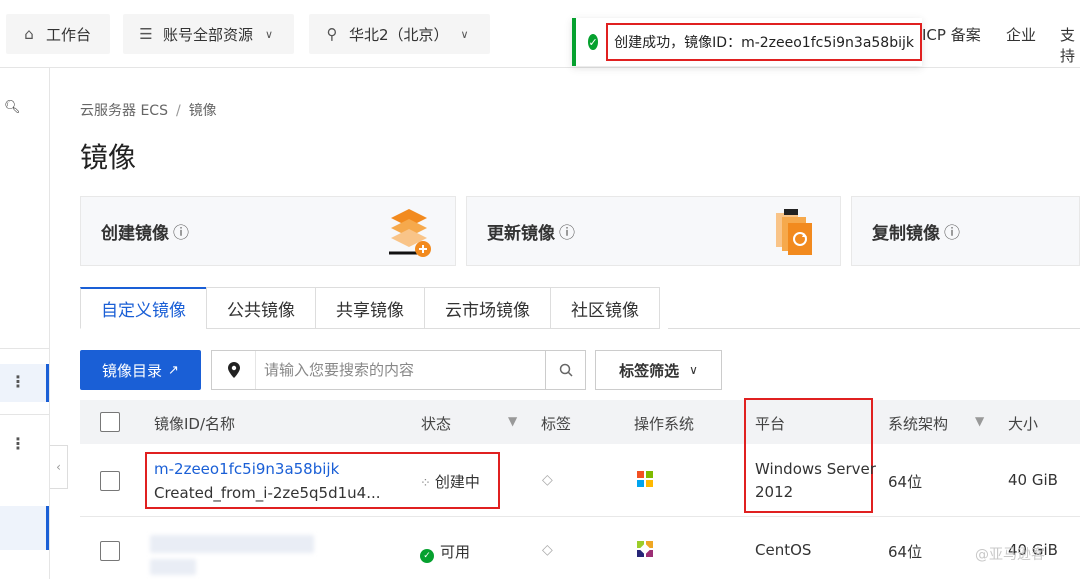 This screenshot has height=579, width=1080. I want to click on available-check-icon: ✓, so click(427, 556).